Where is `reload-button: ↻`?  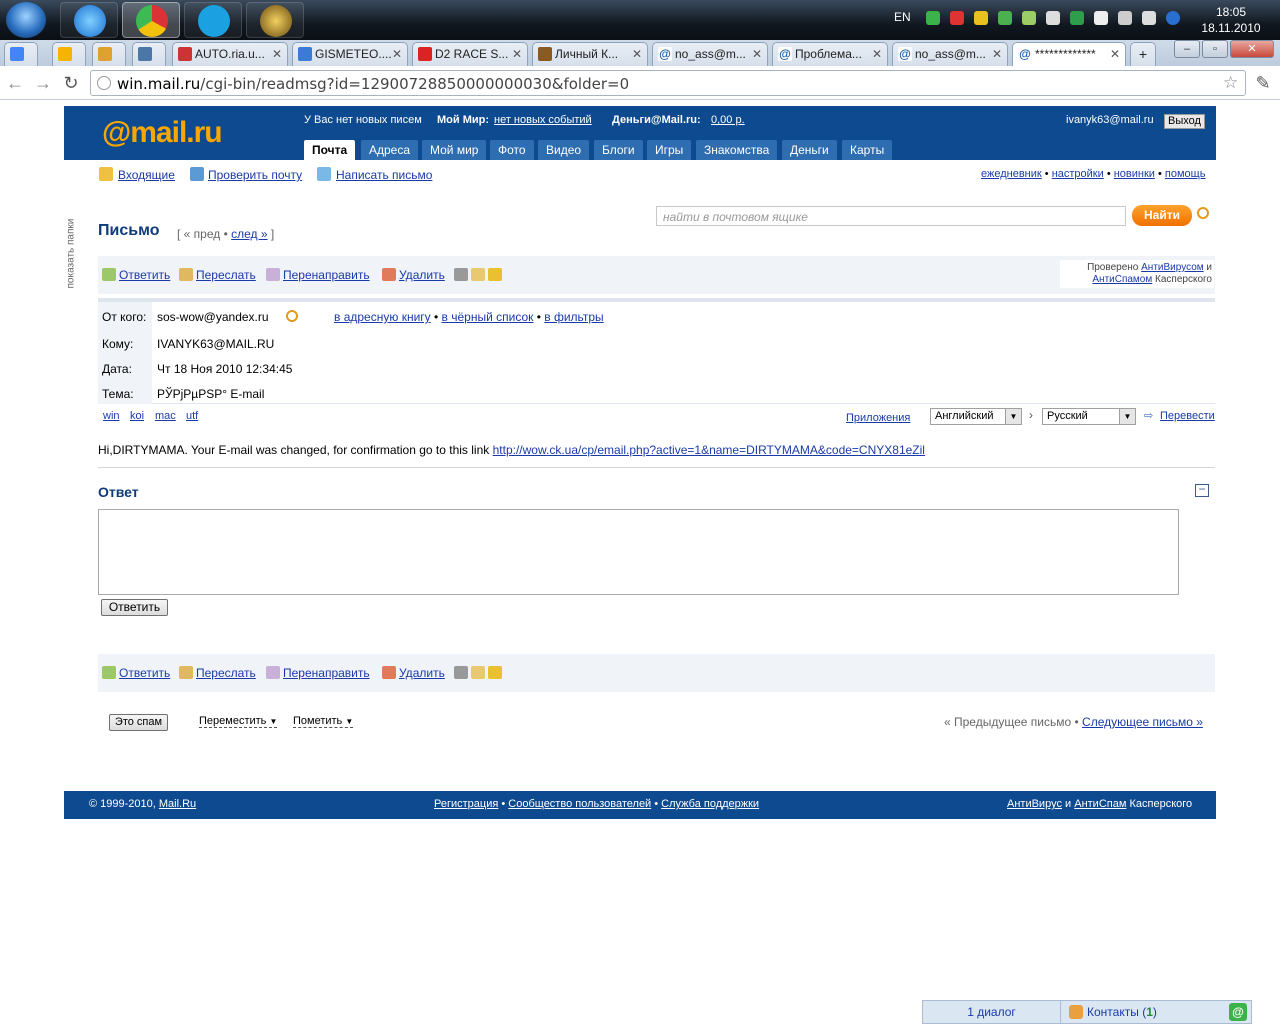 reload-button: ↻ is located at coordinates (71, 83).